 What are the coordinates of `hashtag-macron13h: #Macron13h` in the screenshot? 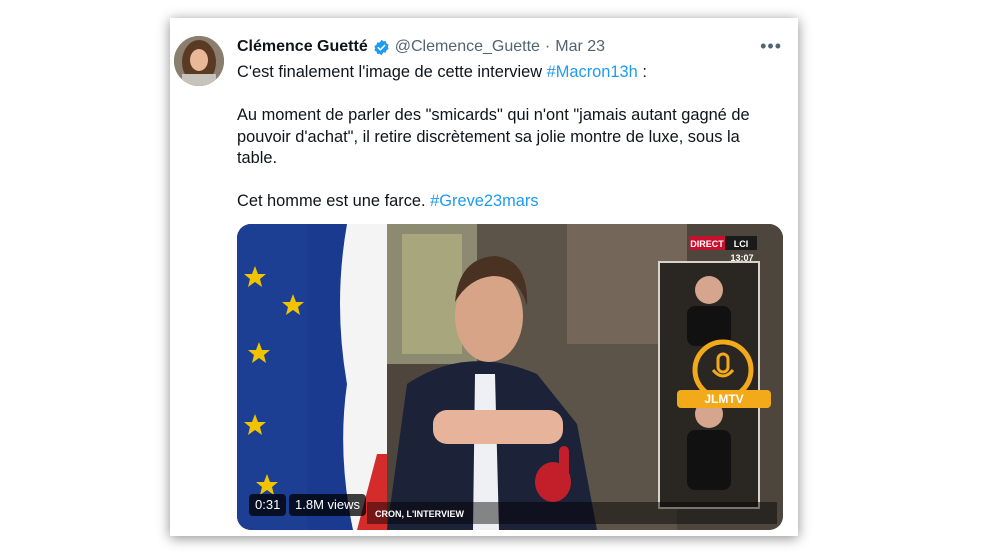 It's located at (592, 72).